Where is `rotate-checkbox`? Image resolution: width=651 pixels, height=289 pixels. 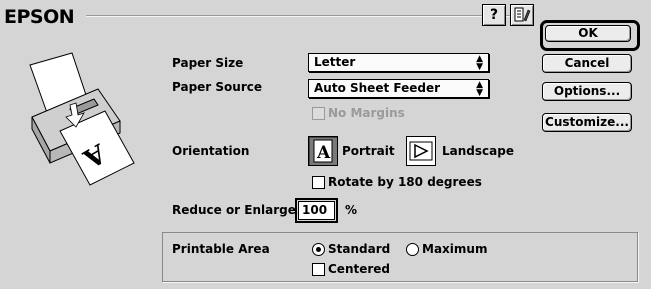 rotate-checkbox is located at coordinates (318, 182).